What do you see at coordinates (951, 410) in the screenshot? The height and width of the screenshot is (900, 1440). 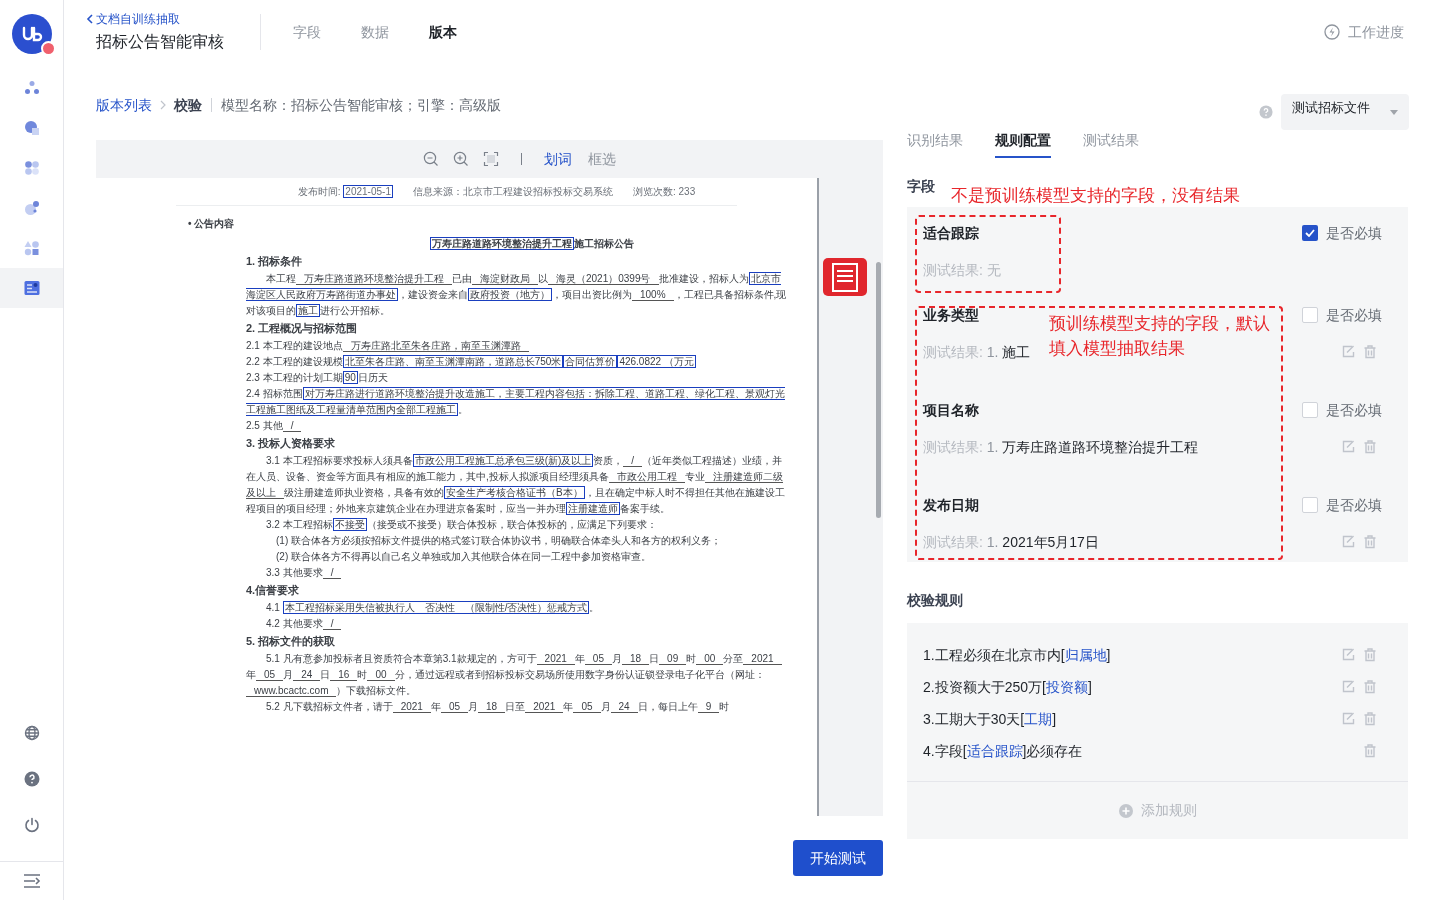 I see `field-name: 项目名称` at bounding box center [951, 410].